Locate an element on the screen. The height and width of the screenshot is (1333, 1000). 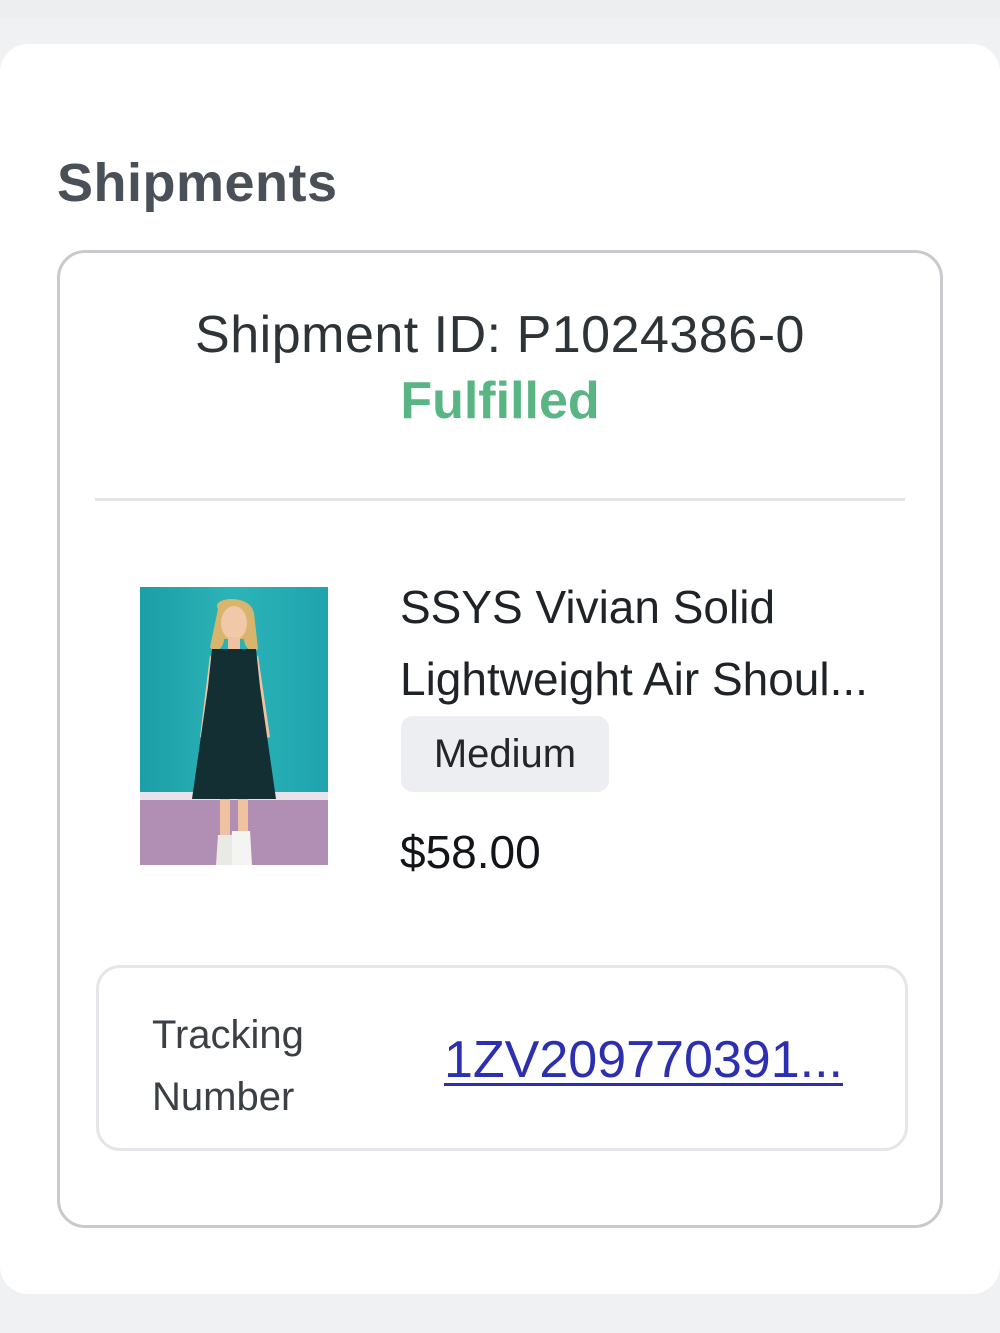
top-strip is located at coordinates (500, 9).